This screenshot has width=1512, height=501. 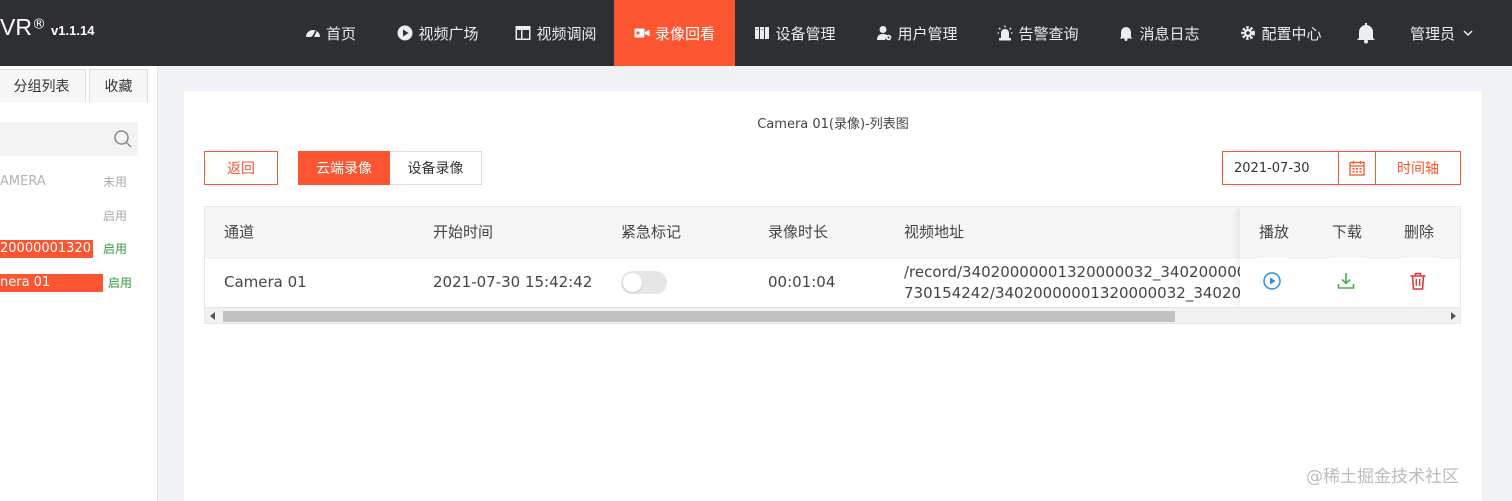 I want to click on dashboard-icon, so click(x=312, y=34).